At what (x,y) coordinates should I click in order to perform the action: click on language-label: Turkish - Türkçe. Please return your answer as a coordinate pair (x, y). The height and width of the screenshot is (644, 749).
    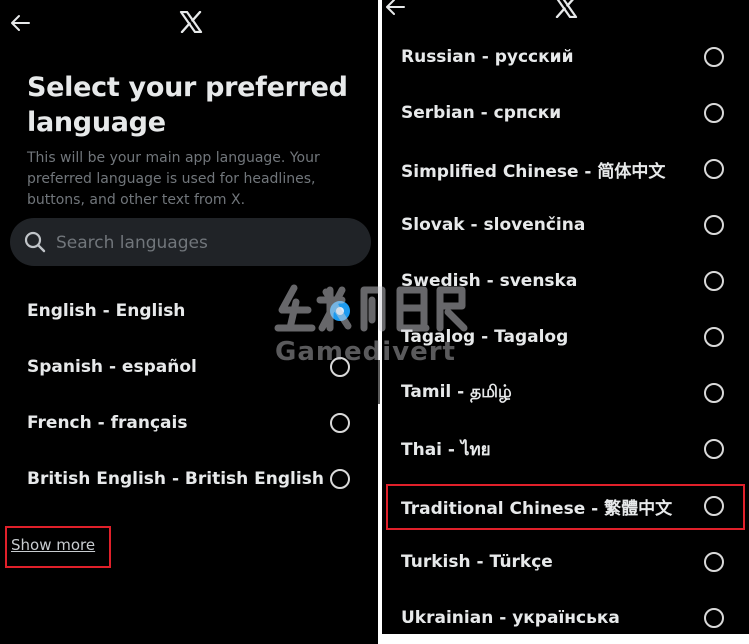
    Looking at the image, I should click on (477, 562).